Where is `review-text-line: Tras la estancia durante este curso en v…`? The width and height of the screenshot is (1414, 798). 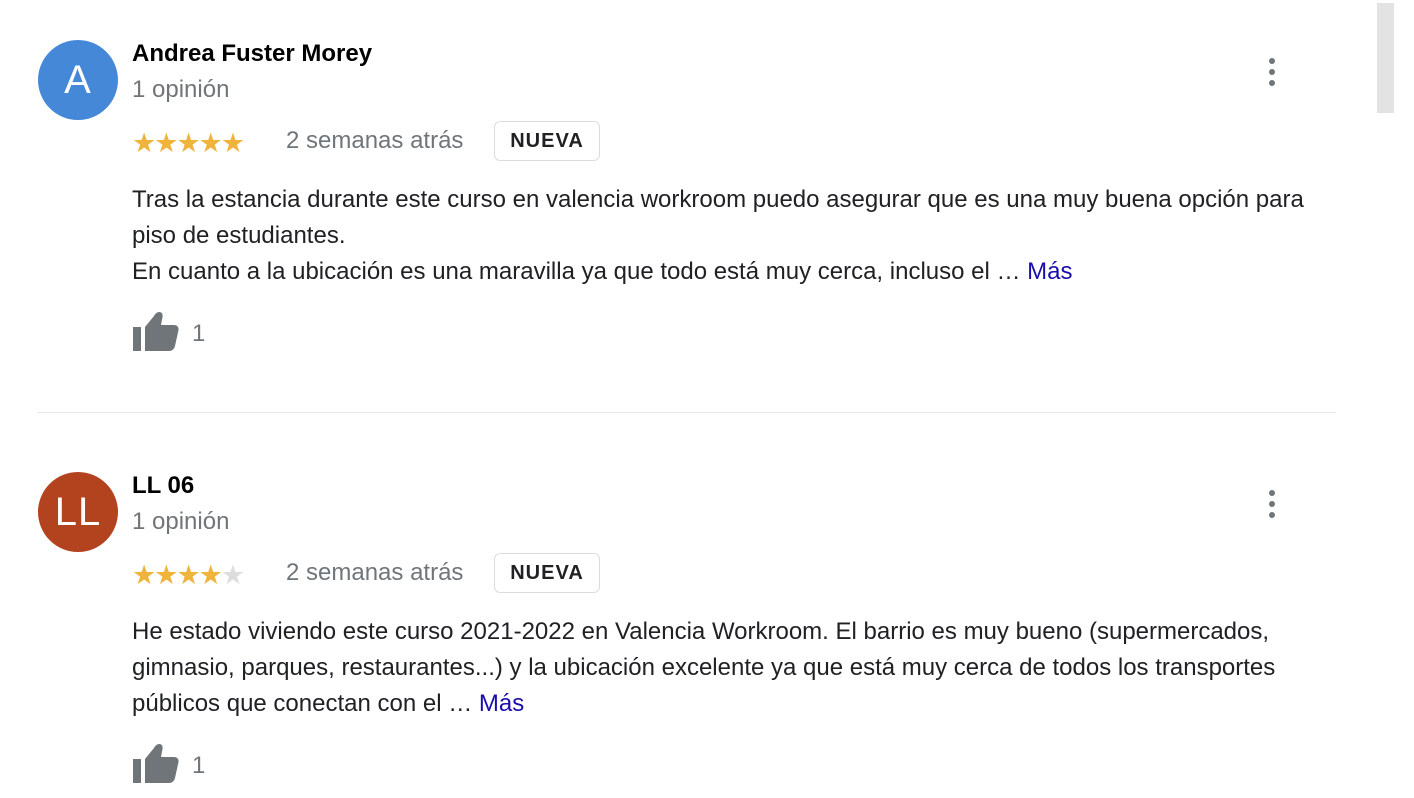 review-text-line: Tras la estancia durante este curso en v… is located at coordinates (718, 217).